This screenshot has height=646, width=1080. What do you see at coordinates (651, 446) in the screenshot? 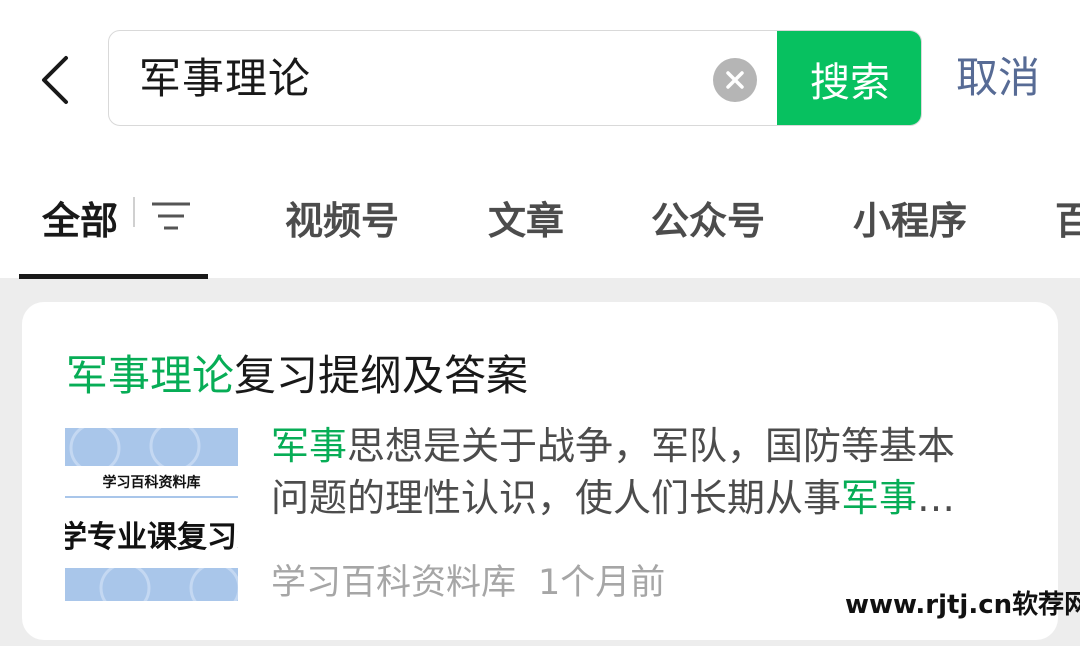
I see `snippet-text: 思想是关于战争，军队，国防等基本` at bounding box center [651, 446].